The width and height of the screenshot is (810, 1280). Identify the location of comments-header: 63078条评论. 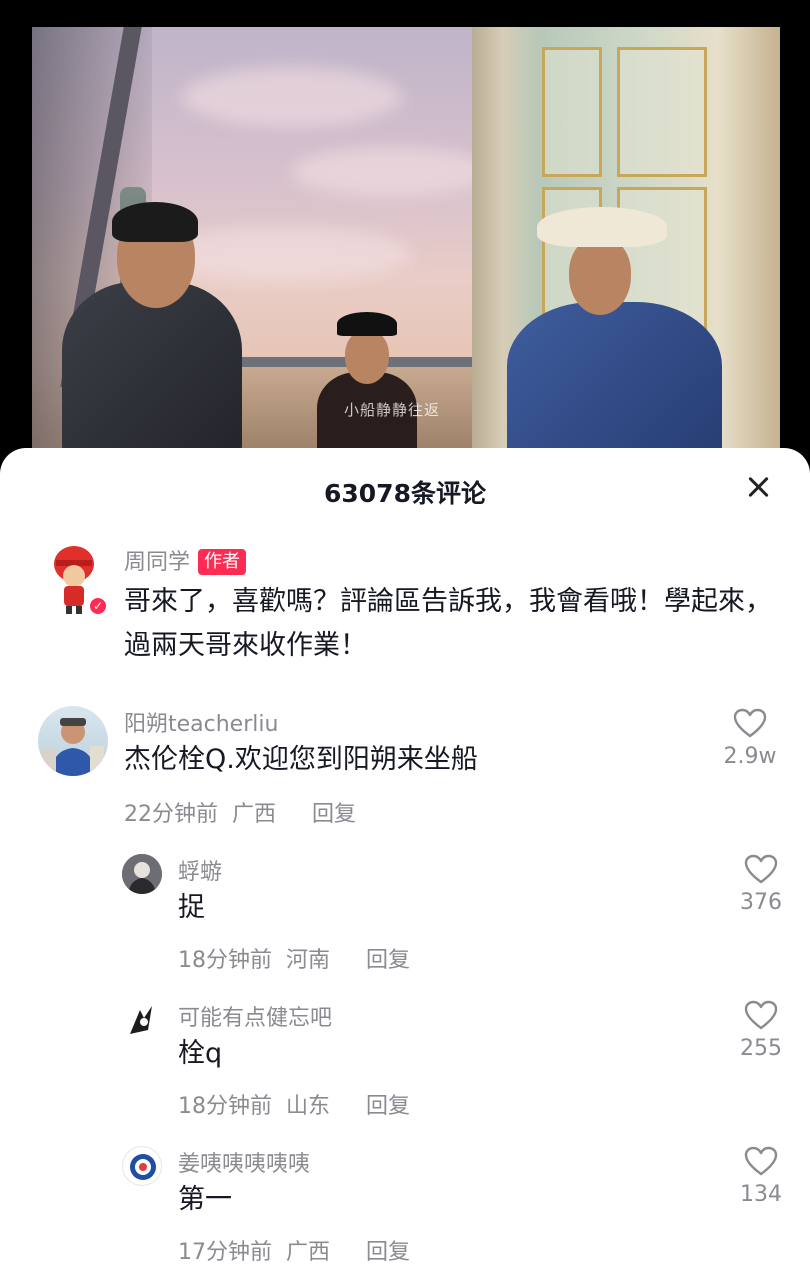
(405, 490).